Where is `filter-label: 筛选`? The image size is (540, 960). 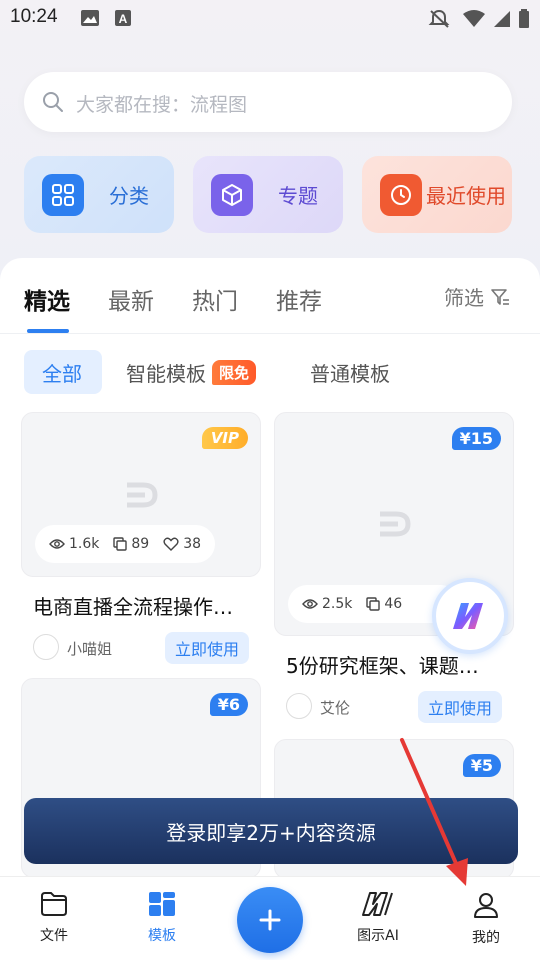 filter-label: 筛选 is located at coordinates (464, 298).